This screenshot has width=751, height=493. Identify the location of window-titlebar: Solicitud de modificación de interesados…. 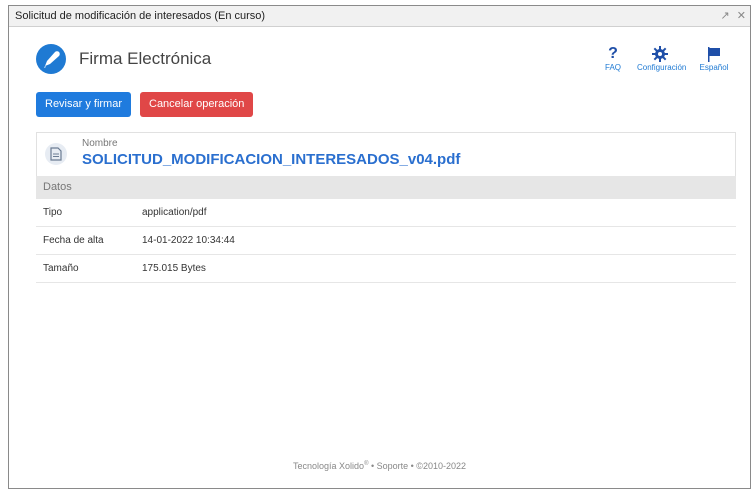
(379, 16).